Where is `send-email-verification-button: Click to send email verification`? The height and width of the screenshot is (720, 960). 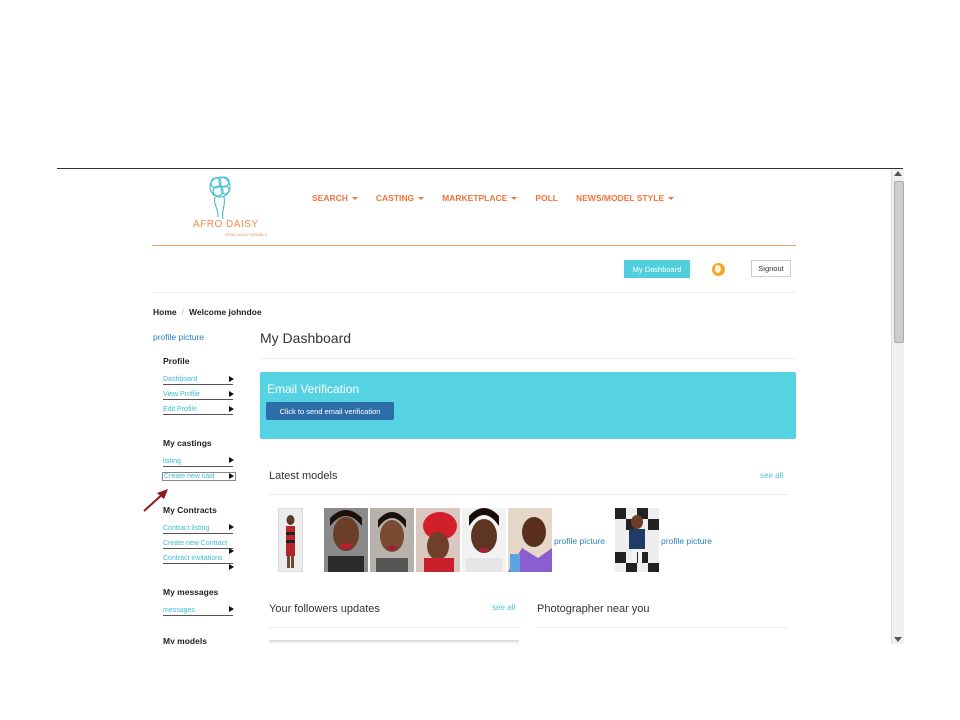 send-email-verification-button: Click to send email verification is located at coordinates (330, 411).